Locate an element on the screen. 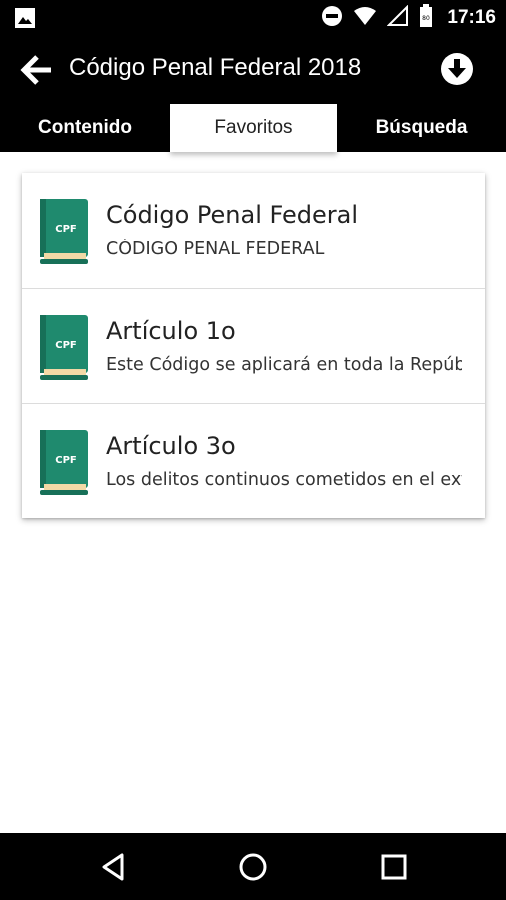 The height and width of the screenshot is (900, 506). tab-bar: Contenido Favoritos Búsqueda is located at coordinates (253, 128).